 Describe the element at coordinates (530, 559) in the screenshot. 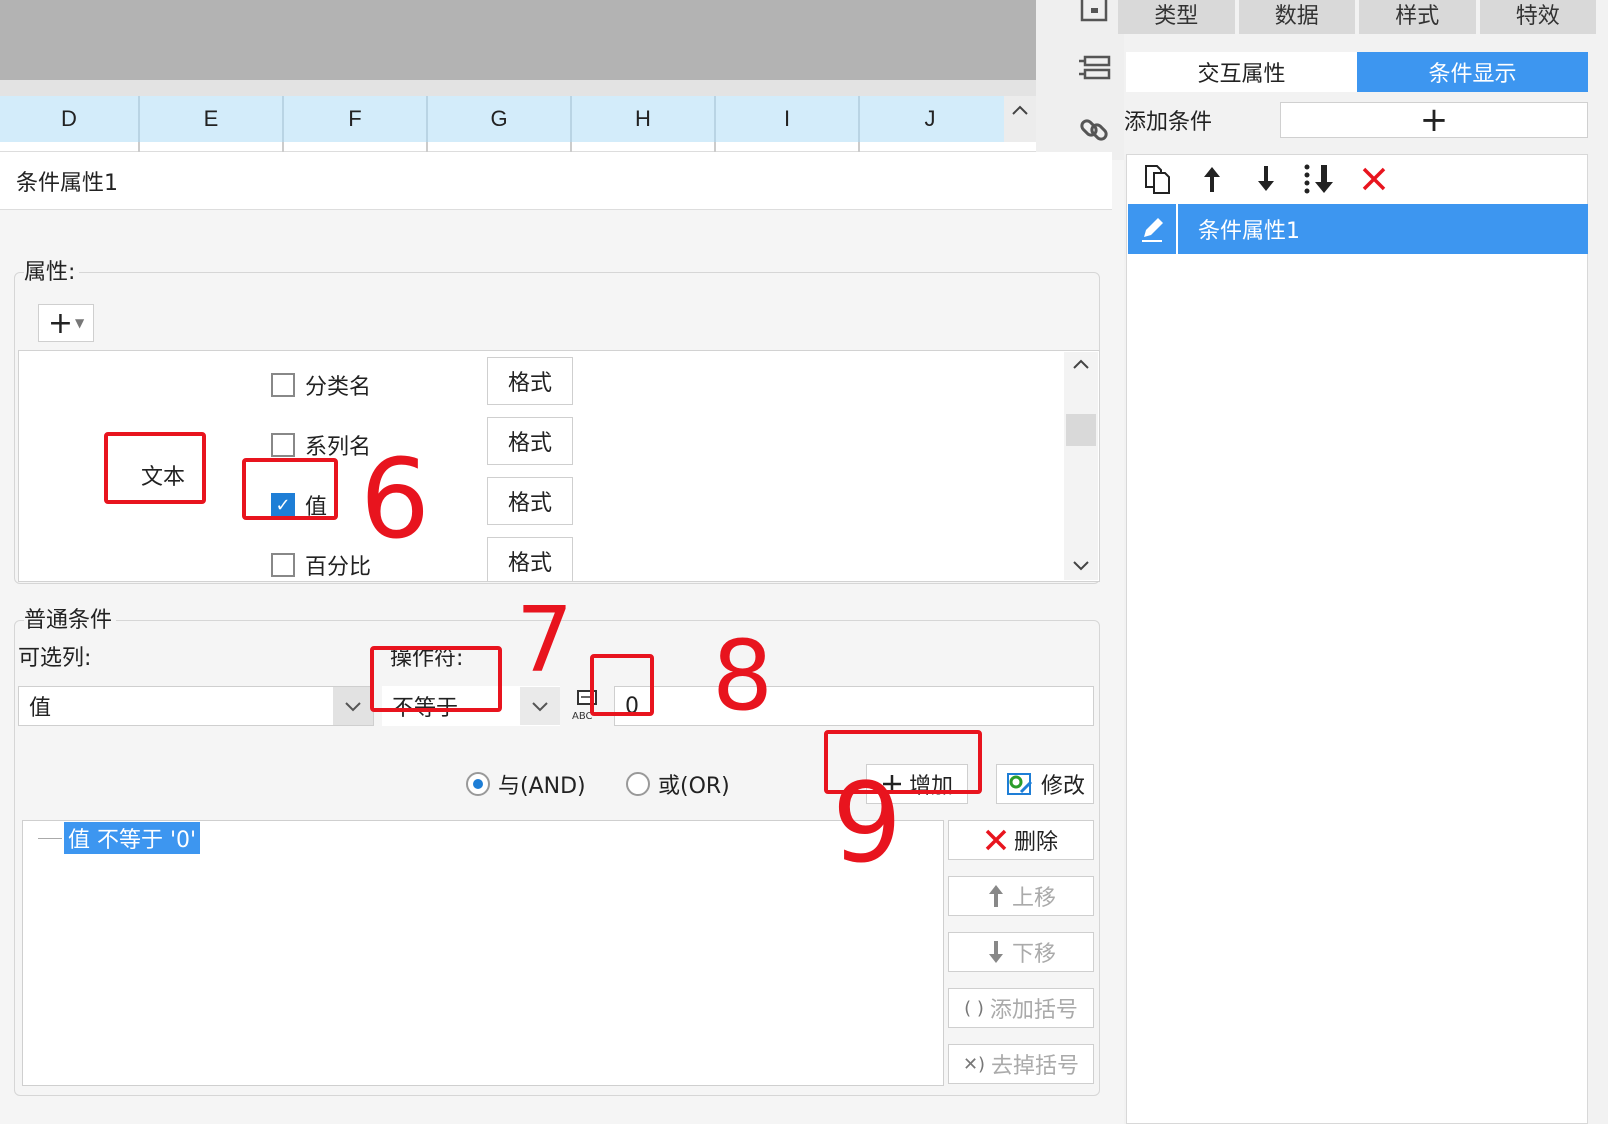

I see `format-button-percent: 格式` at that location.